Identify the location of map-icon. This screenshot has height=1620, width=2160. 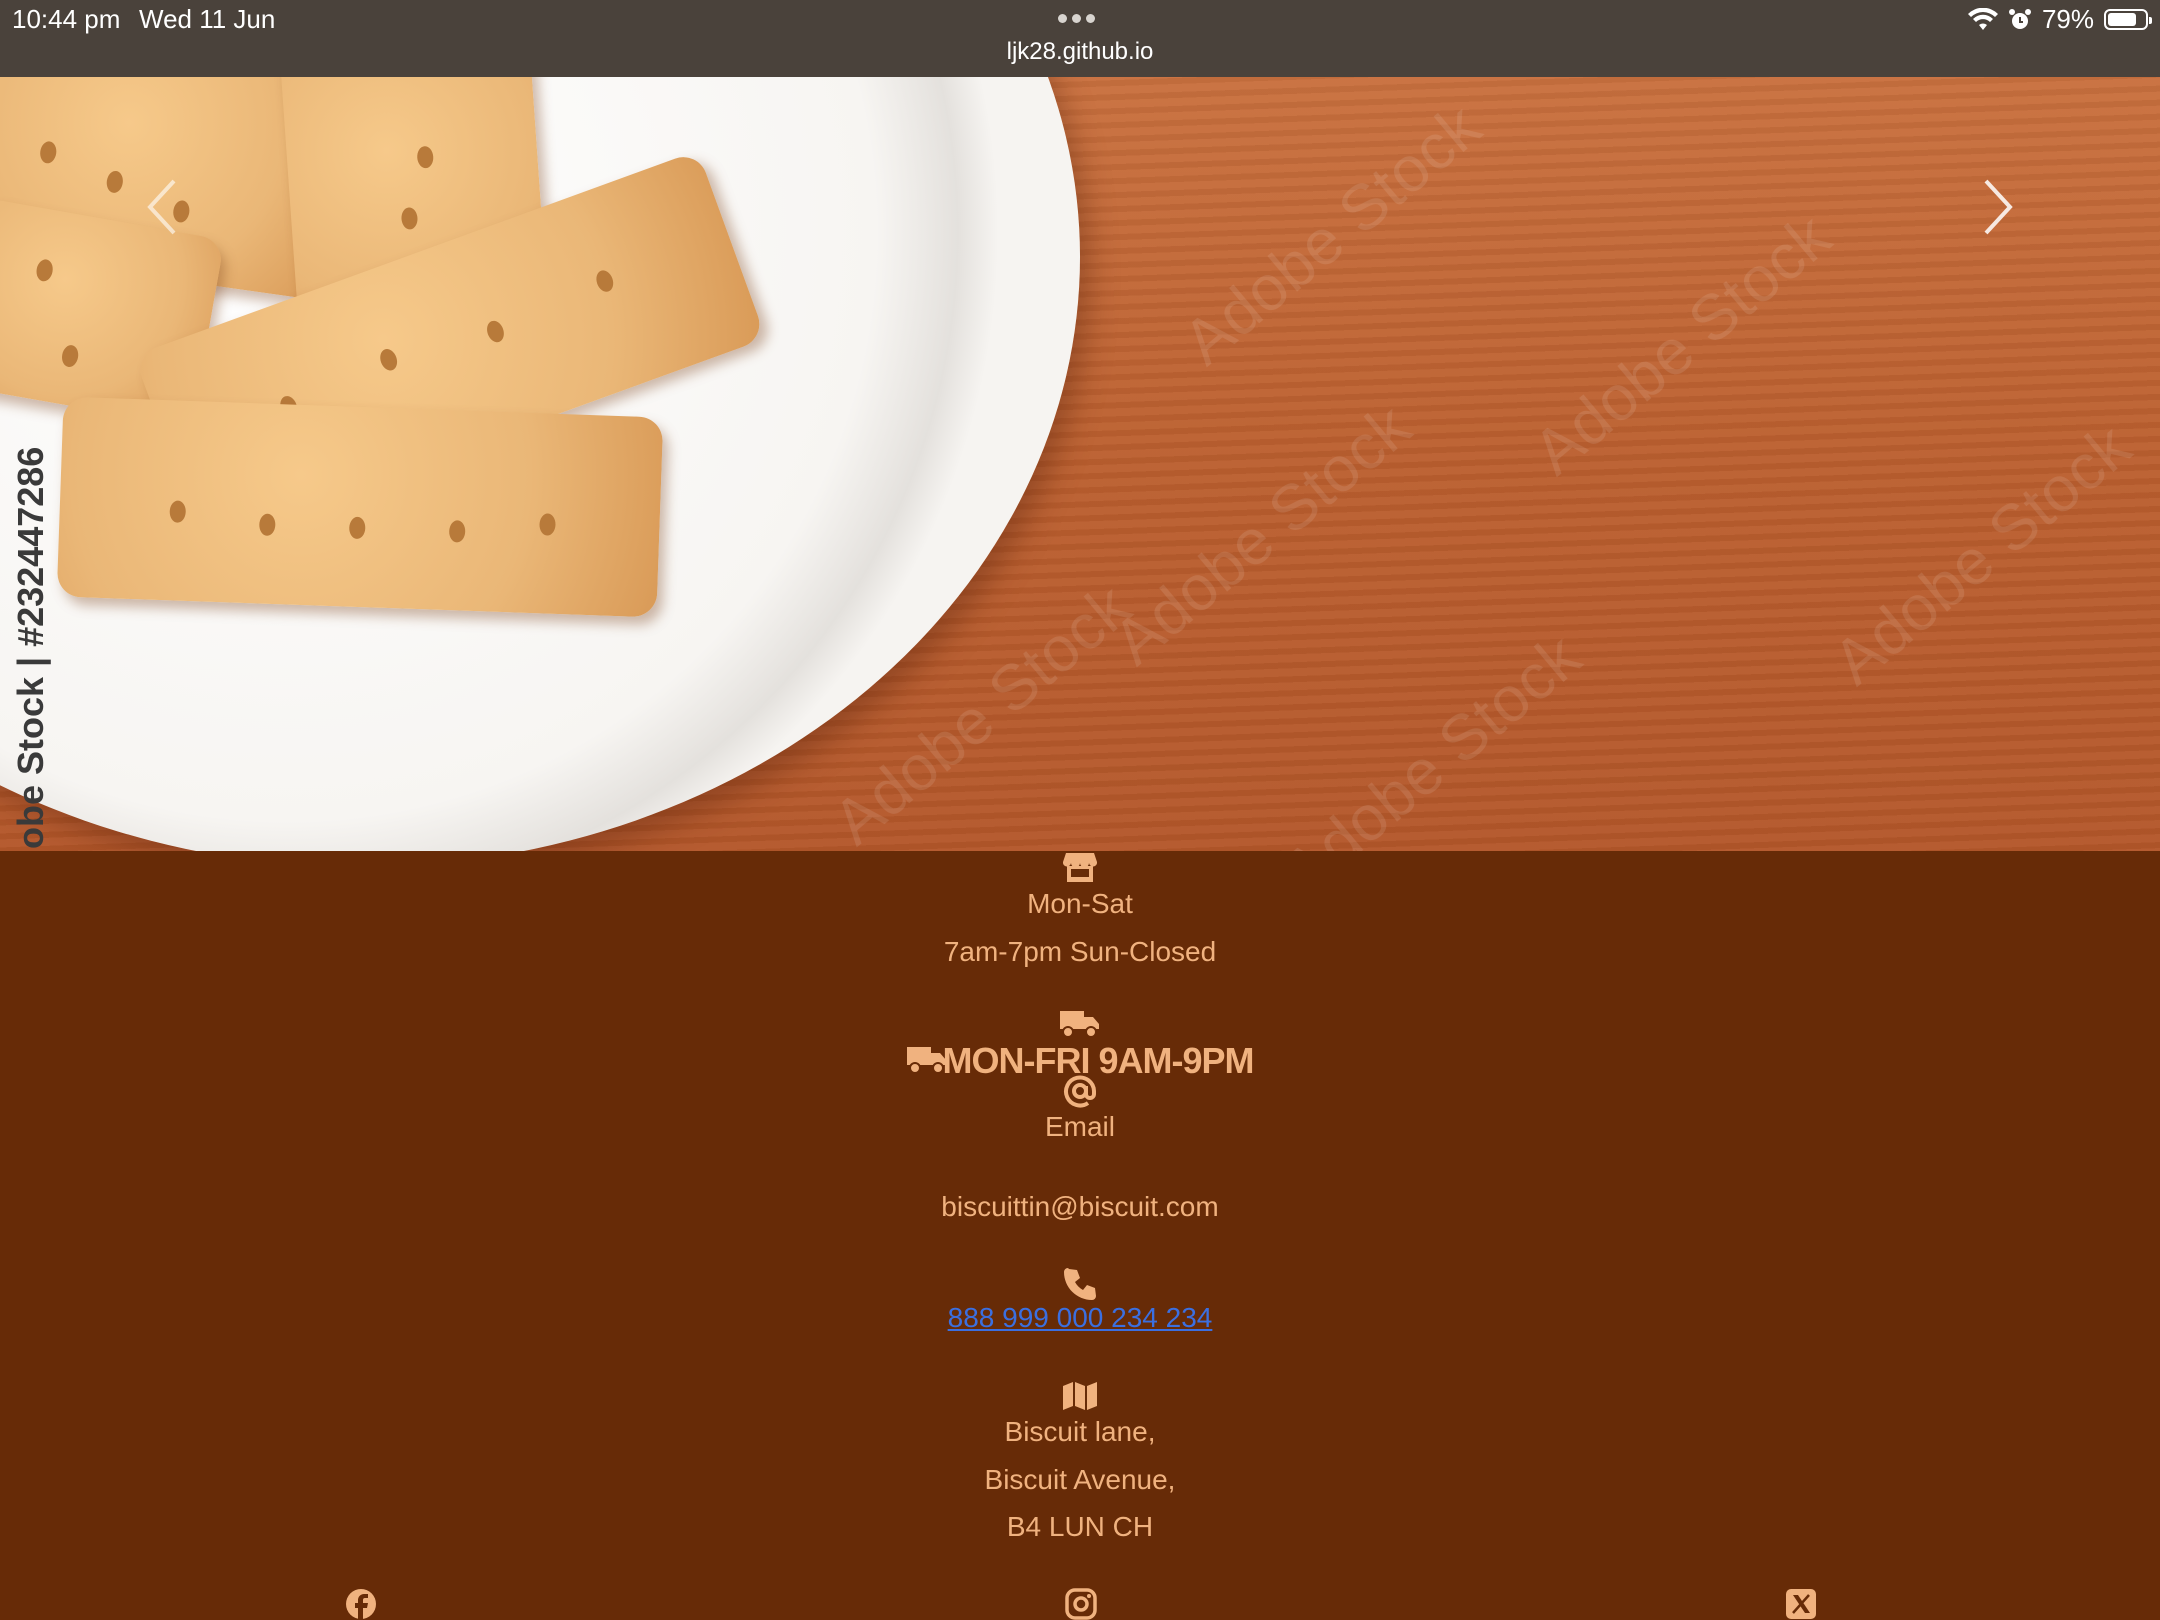
(1080, 1396).